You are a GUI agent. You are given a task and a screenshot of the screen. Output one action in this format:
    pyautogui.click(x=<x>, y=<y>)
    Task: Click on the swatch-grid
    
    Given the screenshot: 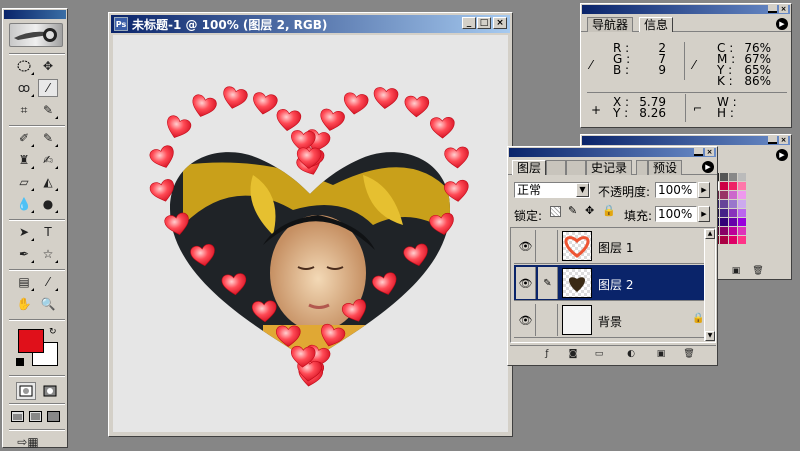 What is the action you would take?
    pyautogui.click(x=743, y=214)
    